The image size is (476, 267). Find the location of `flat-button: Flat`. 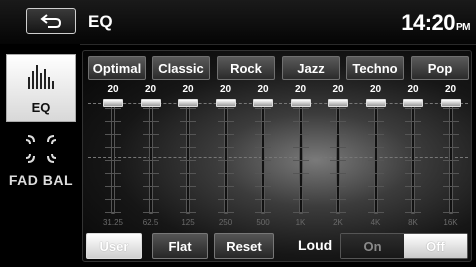

flat-button: Flat is located at coordinates (180, 246).